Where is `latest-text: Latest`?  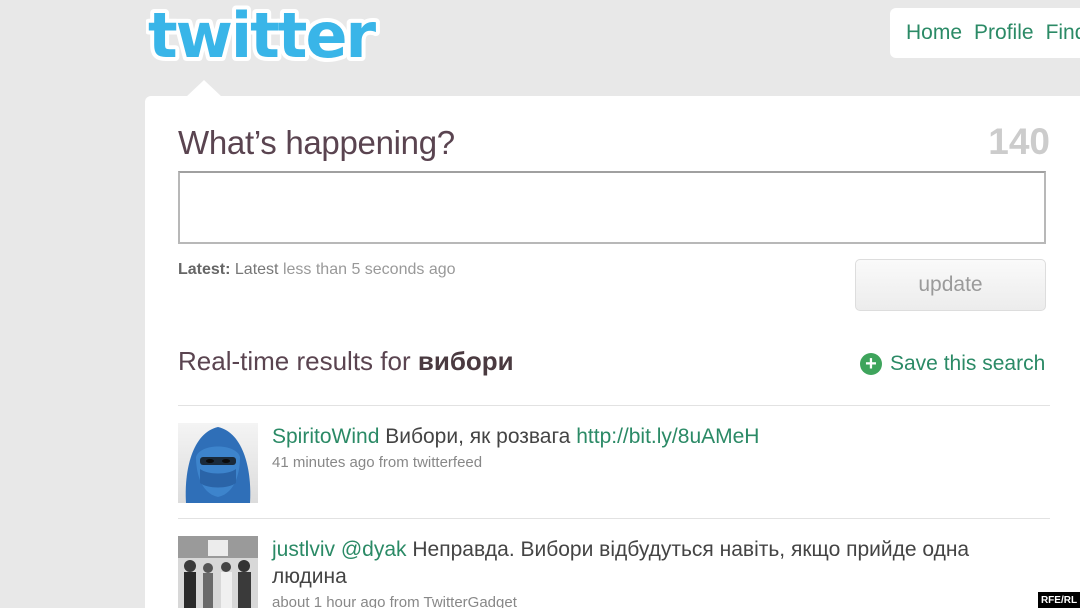 latest-text: Latest is located at coordinates (257, 269).